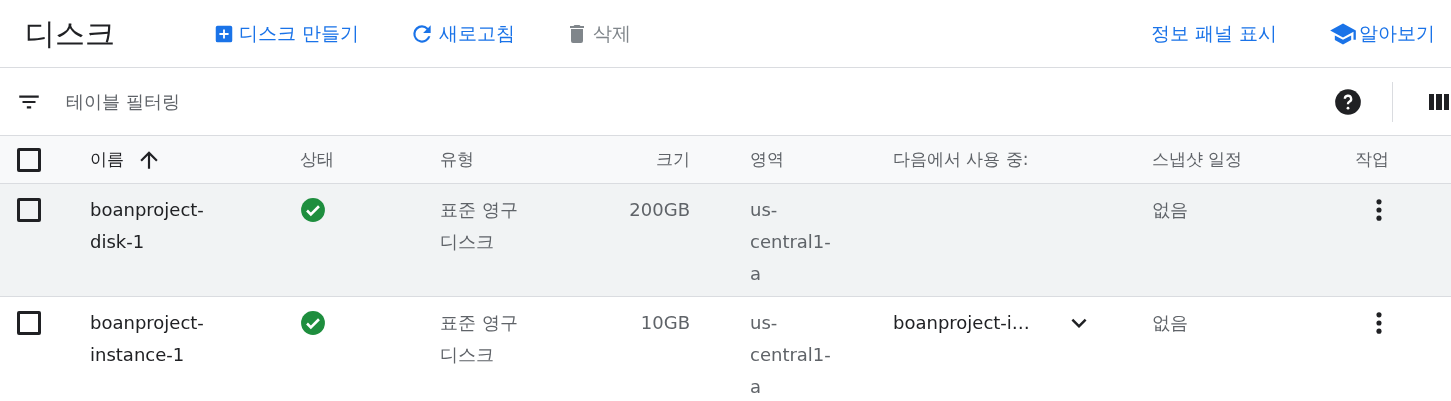 This screenshot has height=401, width=1451. I want to click on disk-name: boanproject-disk-1, so click(160, 226).